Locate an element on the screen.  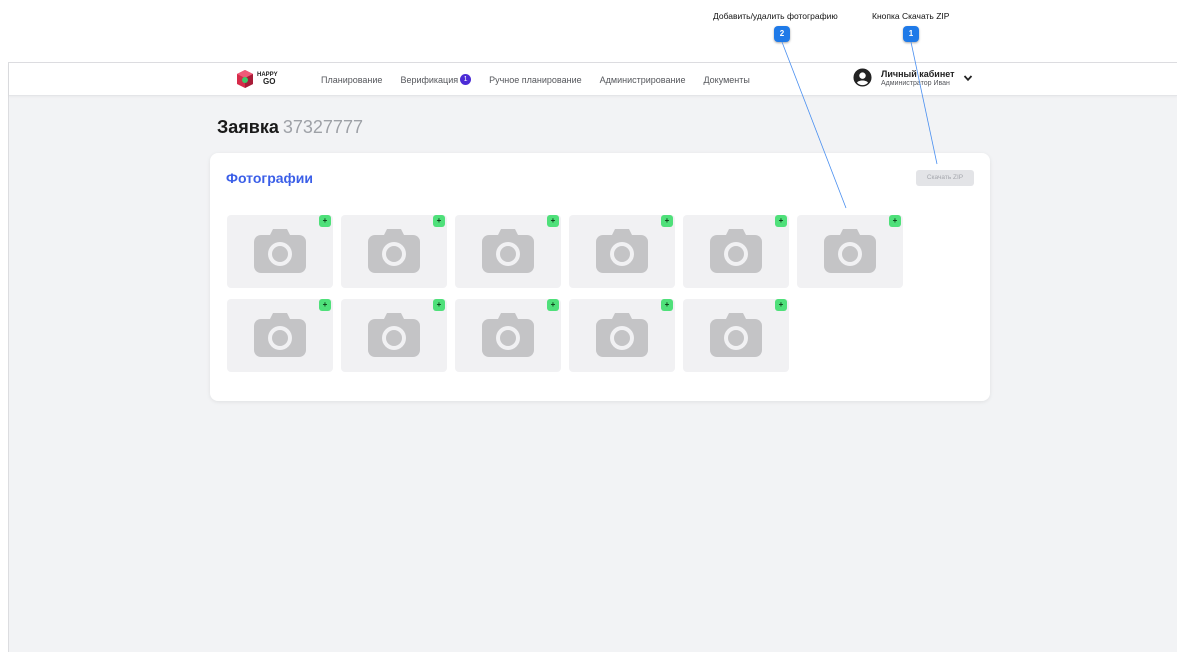
request-number: 37327777 is located at coordinates (322, 127).